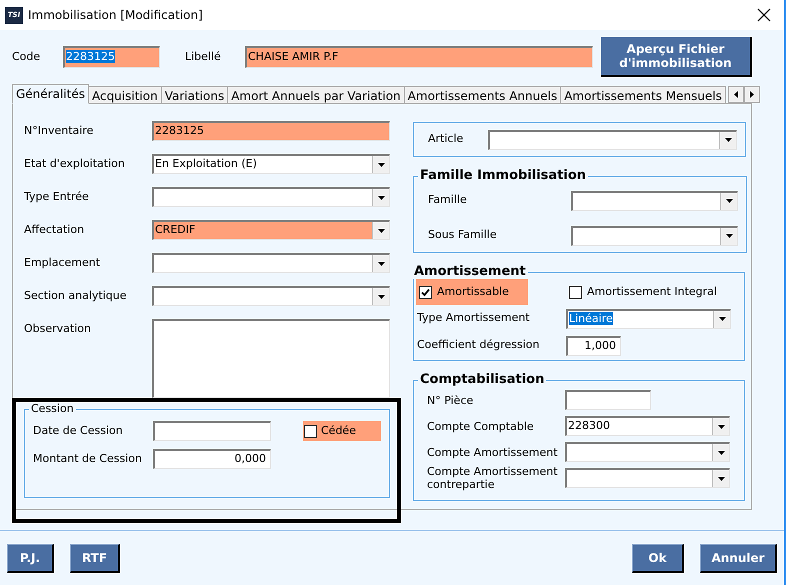 The image size is (786, 585). I want to click on preview-button: Aperçu Fichier d'immobilisation, so click(676, 57).